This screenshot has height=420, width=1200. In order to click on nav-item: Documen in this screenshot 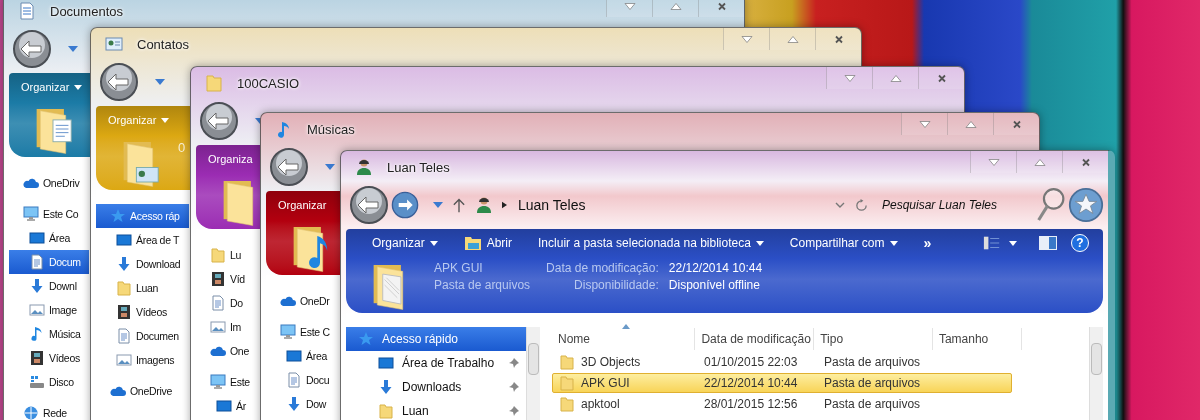, I will do `click(142, 336)`.